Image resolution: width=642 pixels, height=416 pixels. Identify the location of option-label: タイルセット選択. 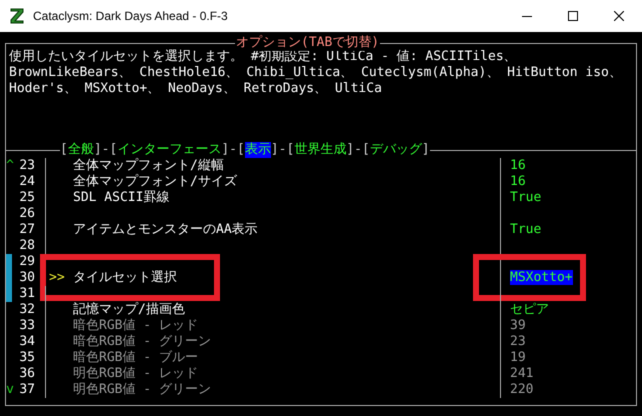
(125, 278).